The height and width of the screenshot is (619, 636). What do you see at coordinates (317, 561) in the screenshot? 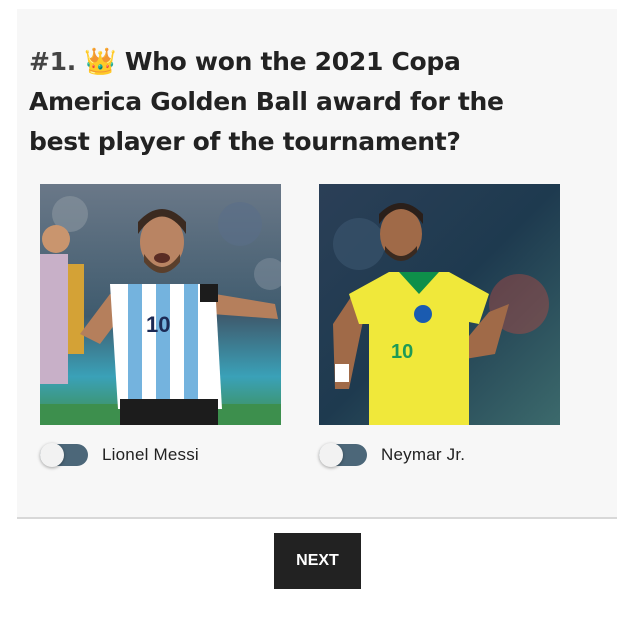
I see `next-button: NEXT` at bounding box center [317, 561].